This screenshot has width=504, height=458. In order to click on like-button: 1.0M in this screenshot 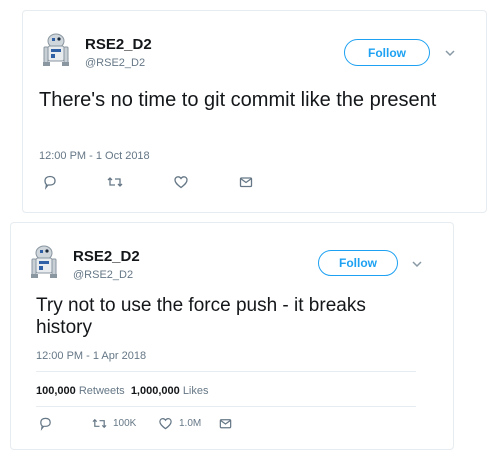, I will do `click(179, 423)`.